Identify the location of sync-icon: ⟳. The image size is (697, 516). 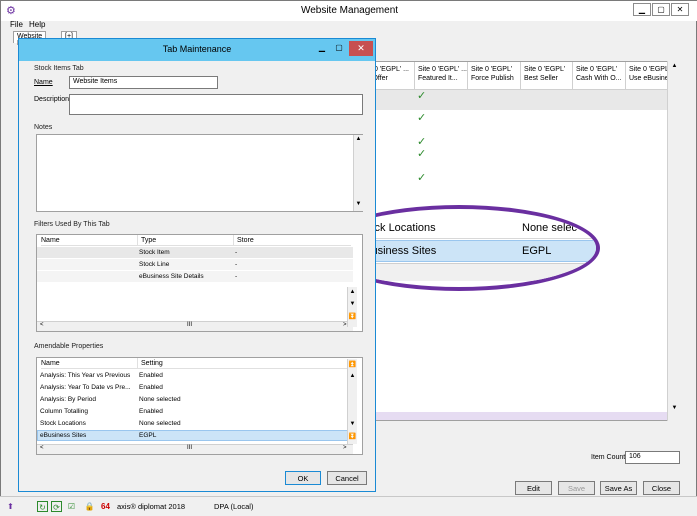
(56, 506).